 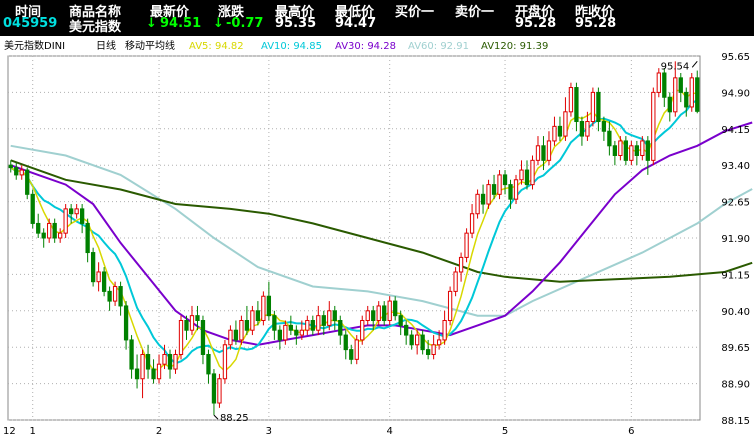 I want to click on down-arrow-icon: ↓, so click(x=218, y=23).